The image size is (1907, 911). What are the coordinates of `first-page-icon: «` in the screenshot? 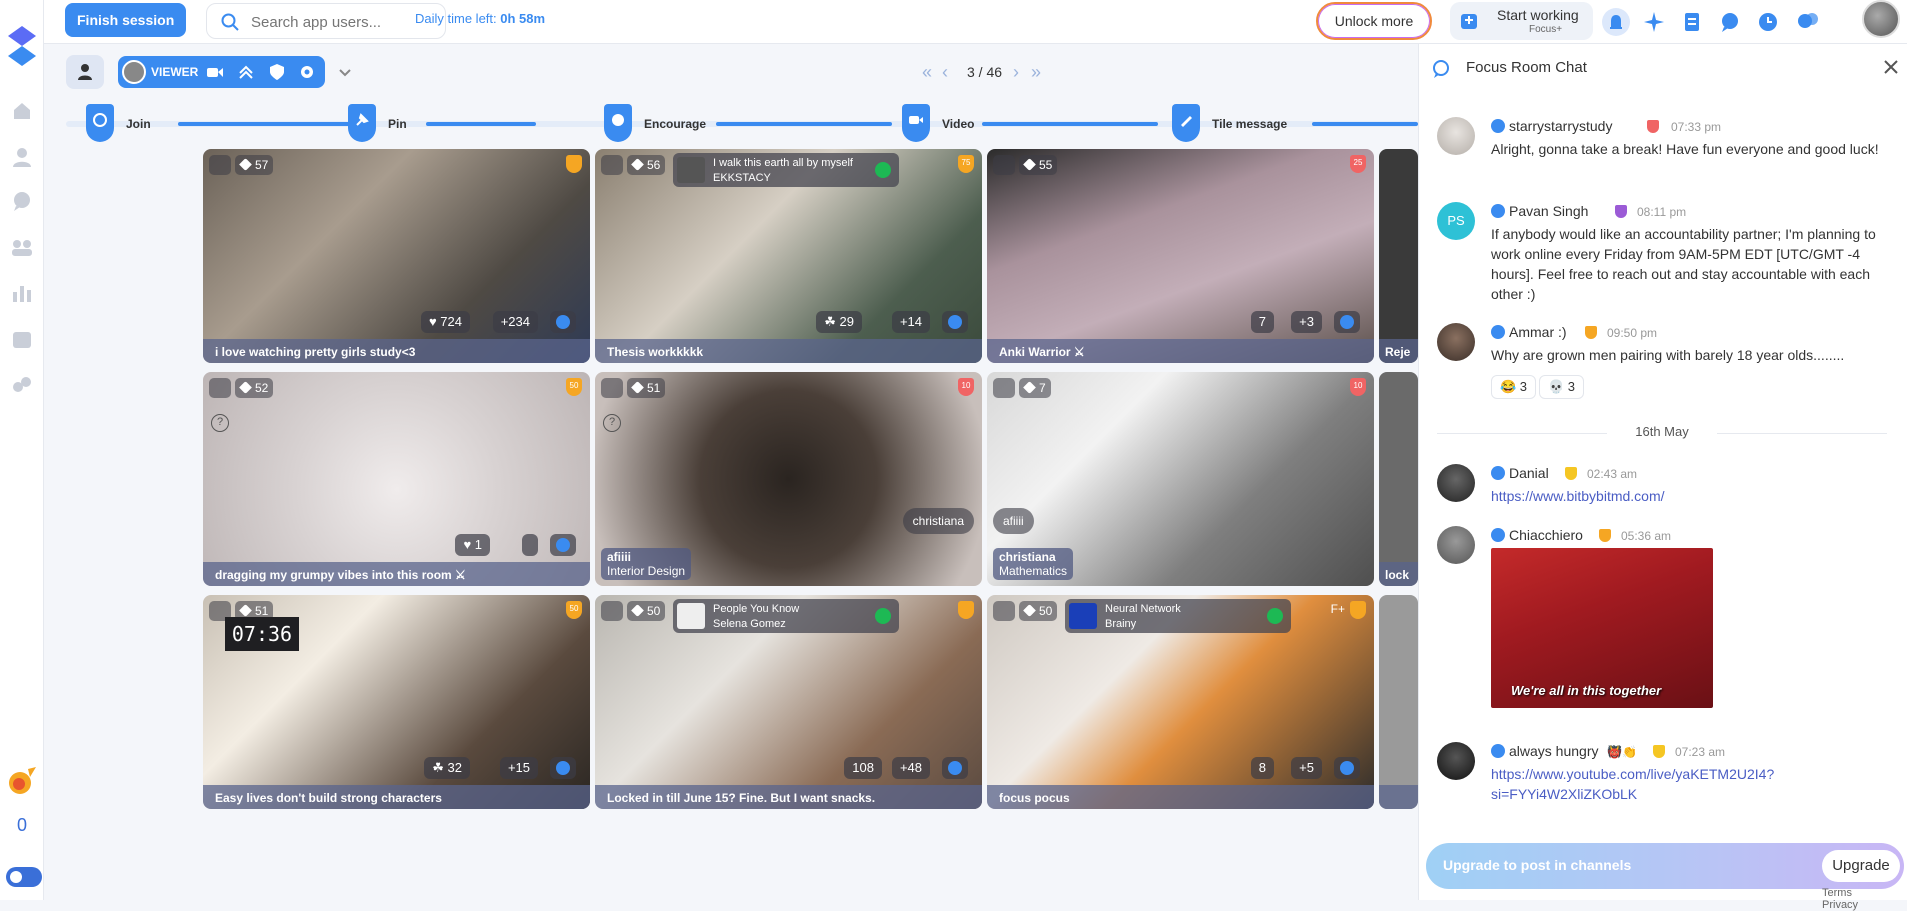 It's located at (927, 72).